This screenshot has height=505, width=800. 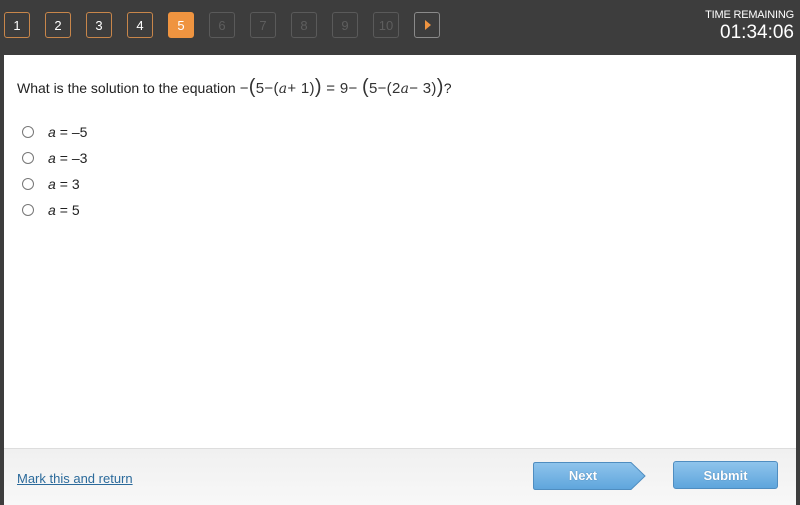 I want to click on answer-option-1: a = –5, so click(x=54, y=132).